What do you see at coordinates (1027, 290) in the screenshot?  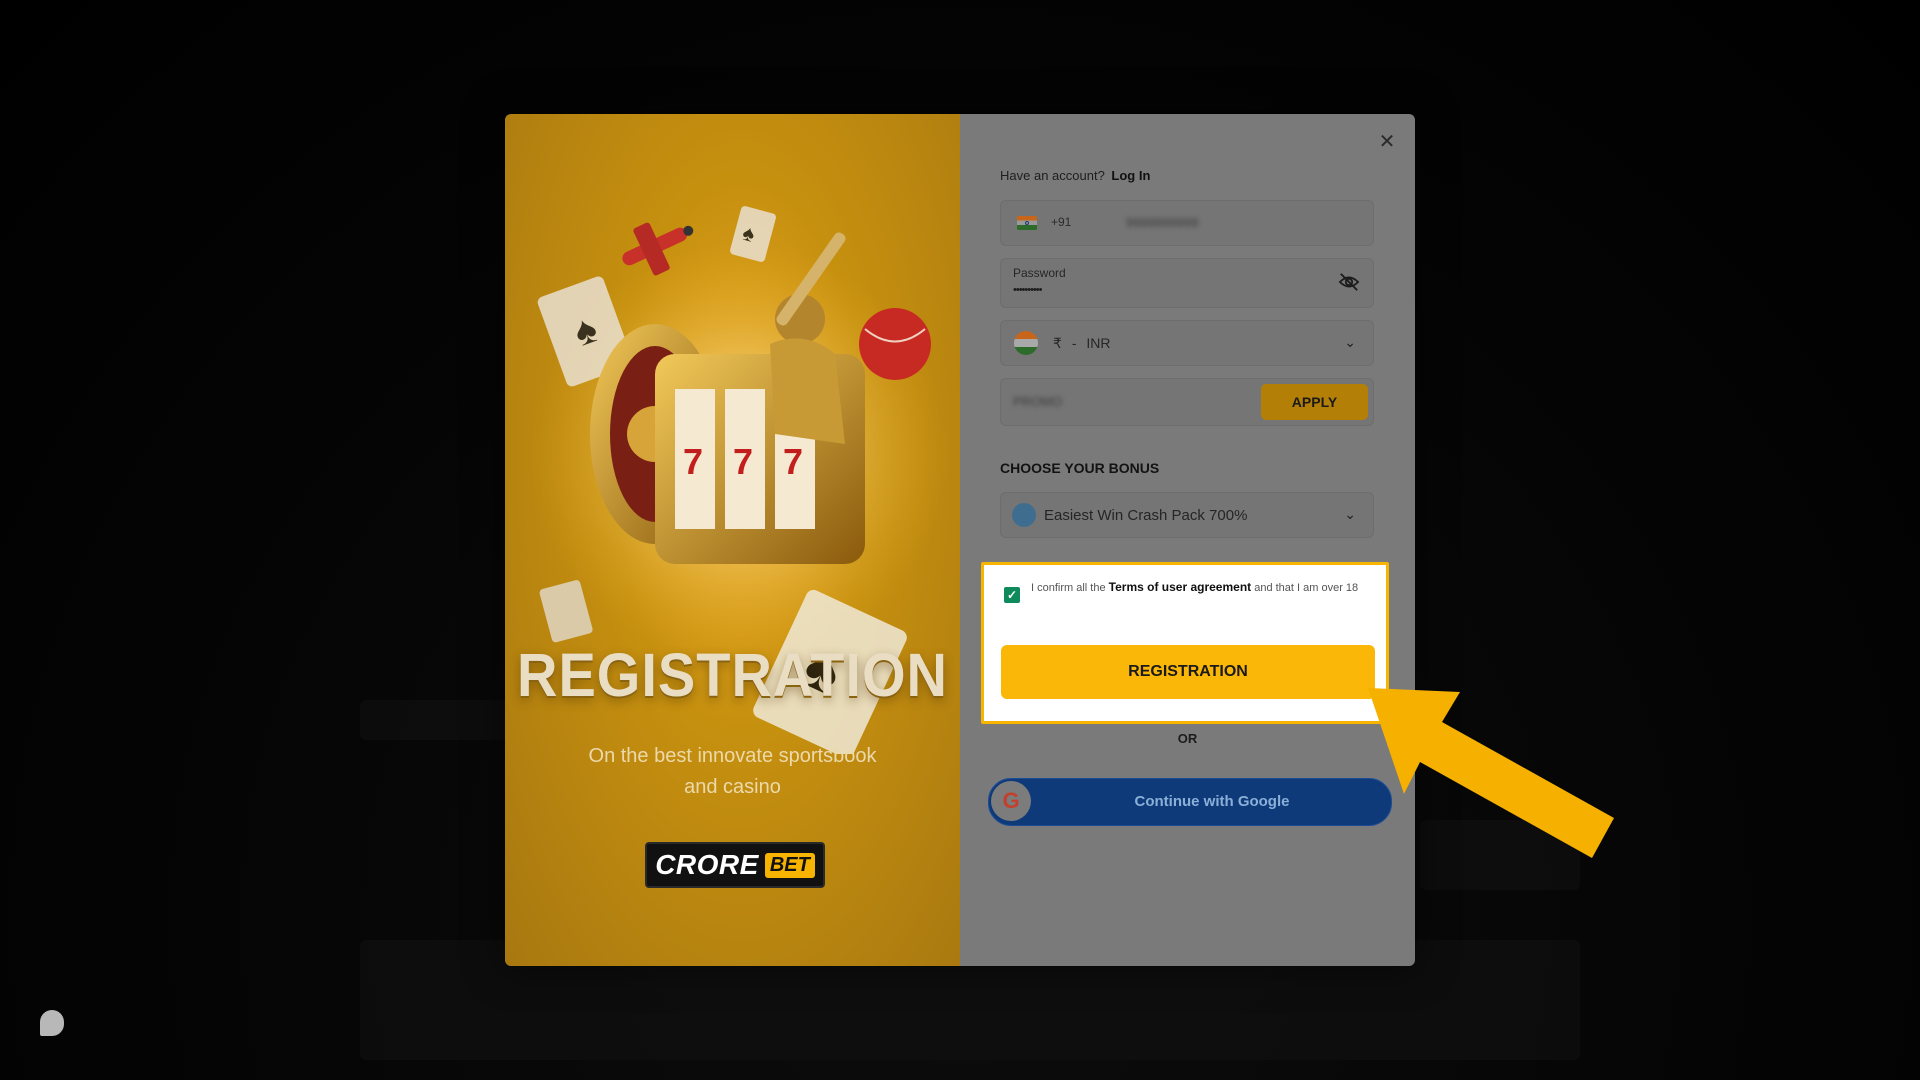 I see `password-input: ••••••••••` at bounding box center [1027, 290].